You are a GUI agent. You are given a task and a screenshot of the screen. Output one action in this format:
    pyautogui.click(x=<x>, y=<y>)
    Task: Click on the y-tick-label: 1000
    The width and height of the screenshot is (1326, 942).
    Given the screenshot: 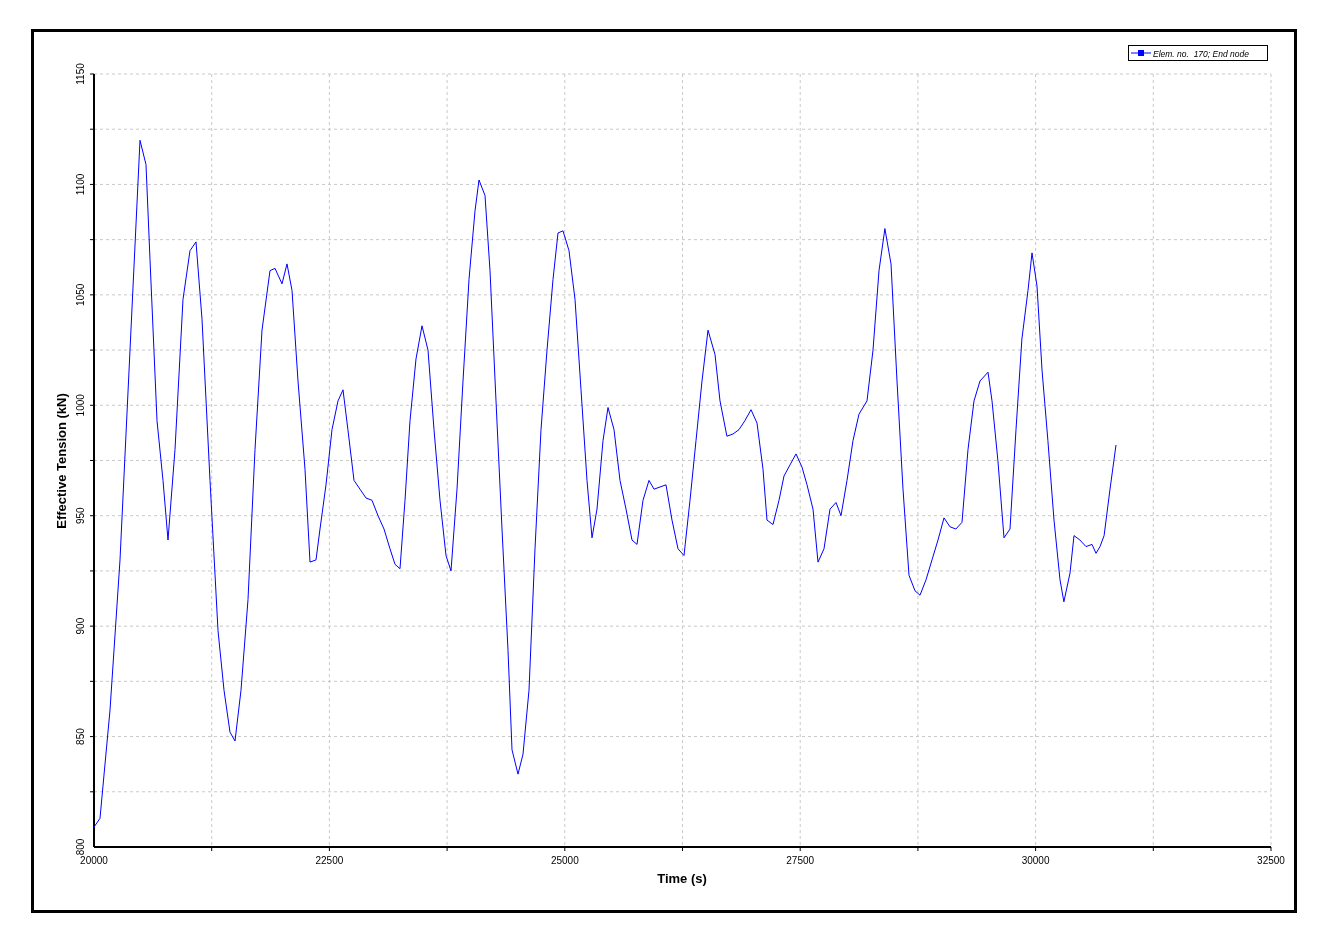 What is the action you would take?
    pyautogui.click(x=80, y=405)
    